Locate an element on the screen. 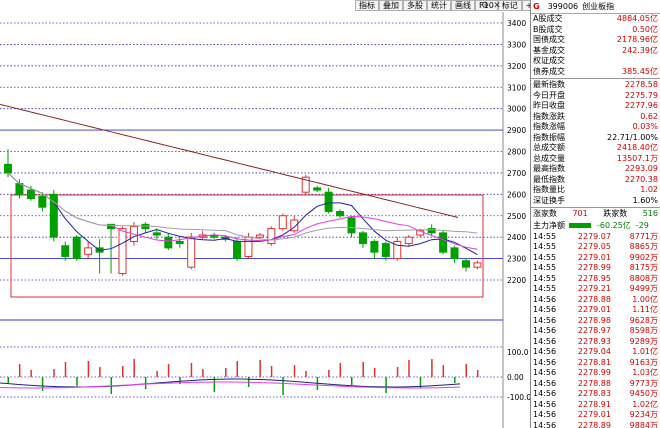 The width and height of the screenshot is (660, 428). tick-price: 2278.98 is located at coordinates (594, 320).